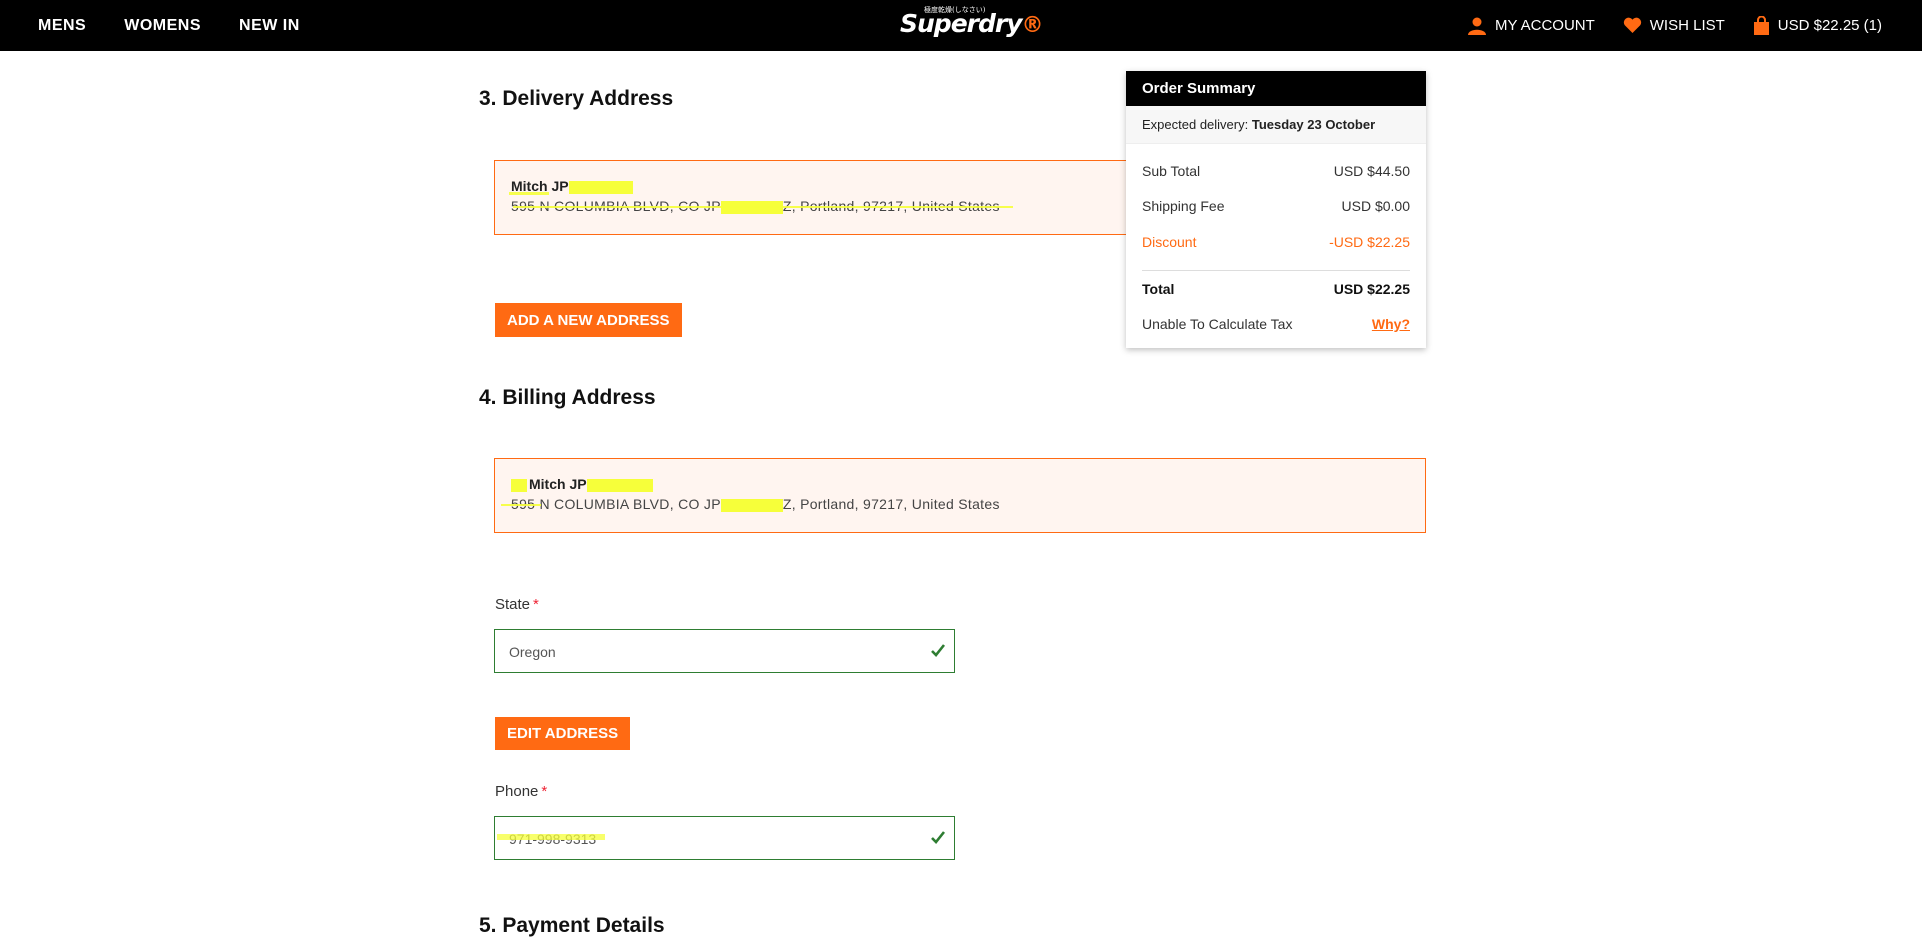  Describe the element at coordinates (1391, 324) in the screenshot. I see `tax-why-link: Why?` at that location.